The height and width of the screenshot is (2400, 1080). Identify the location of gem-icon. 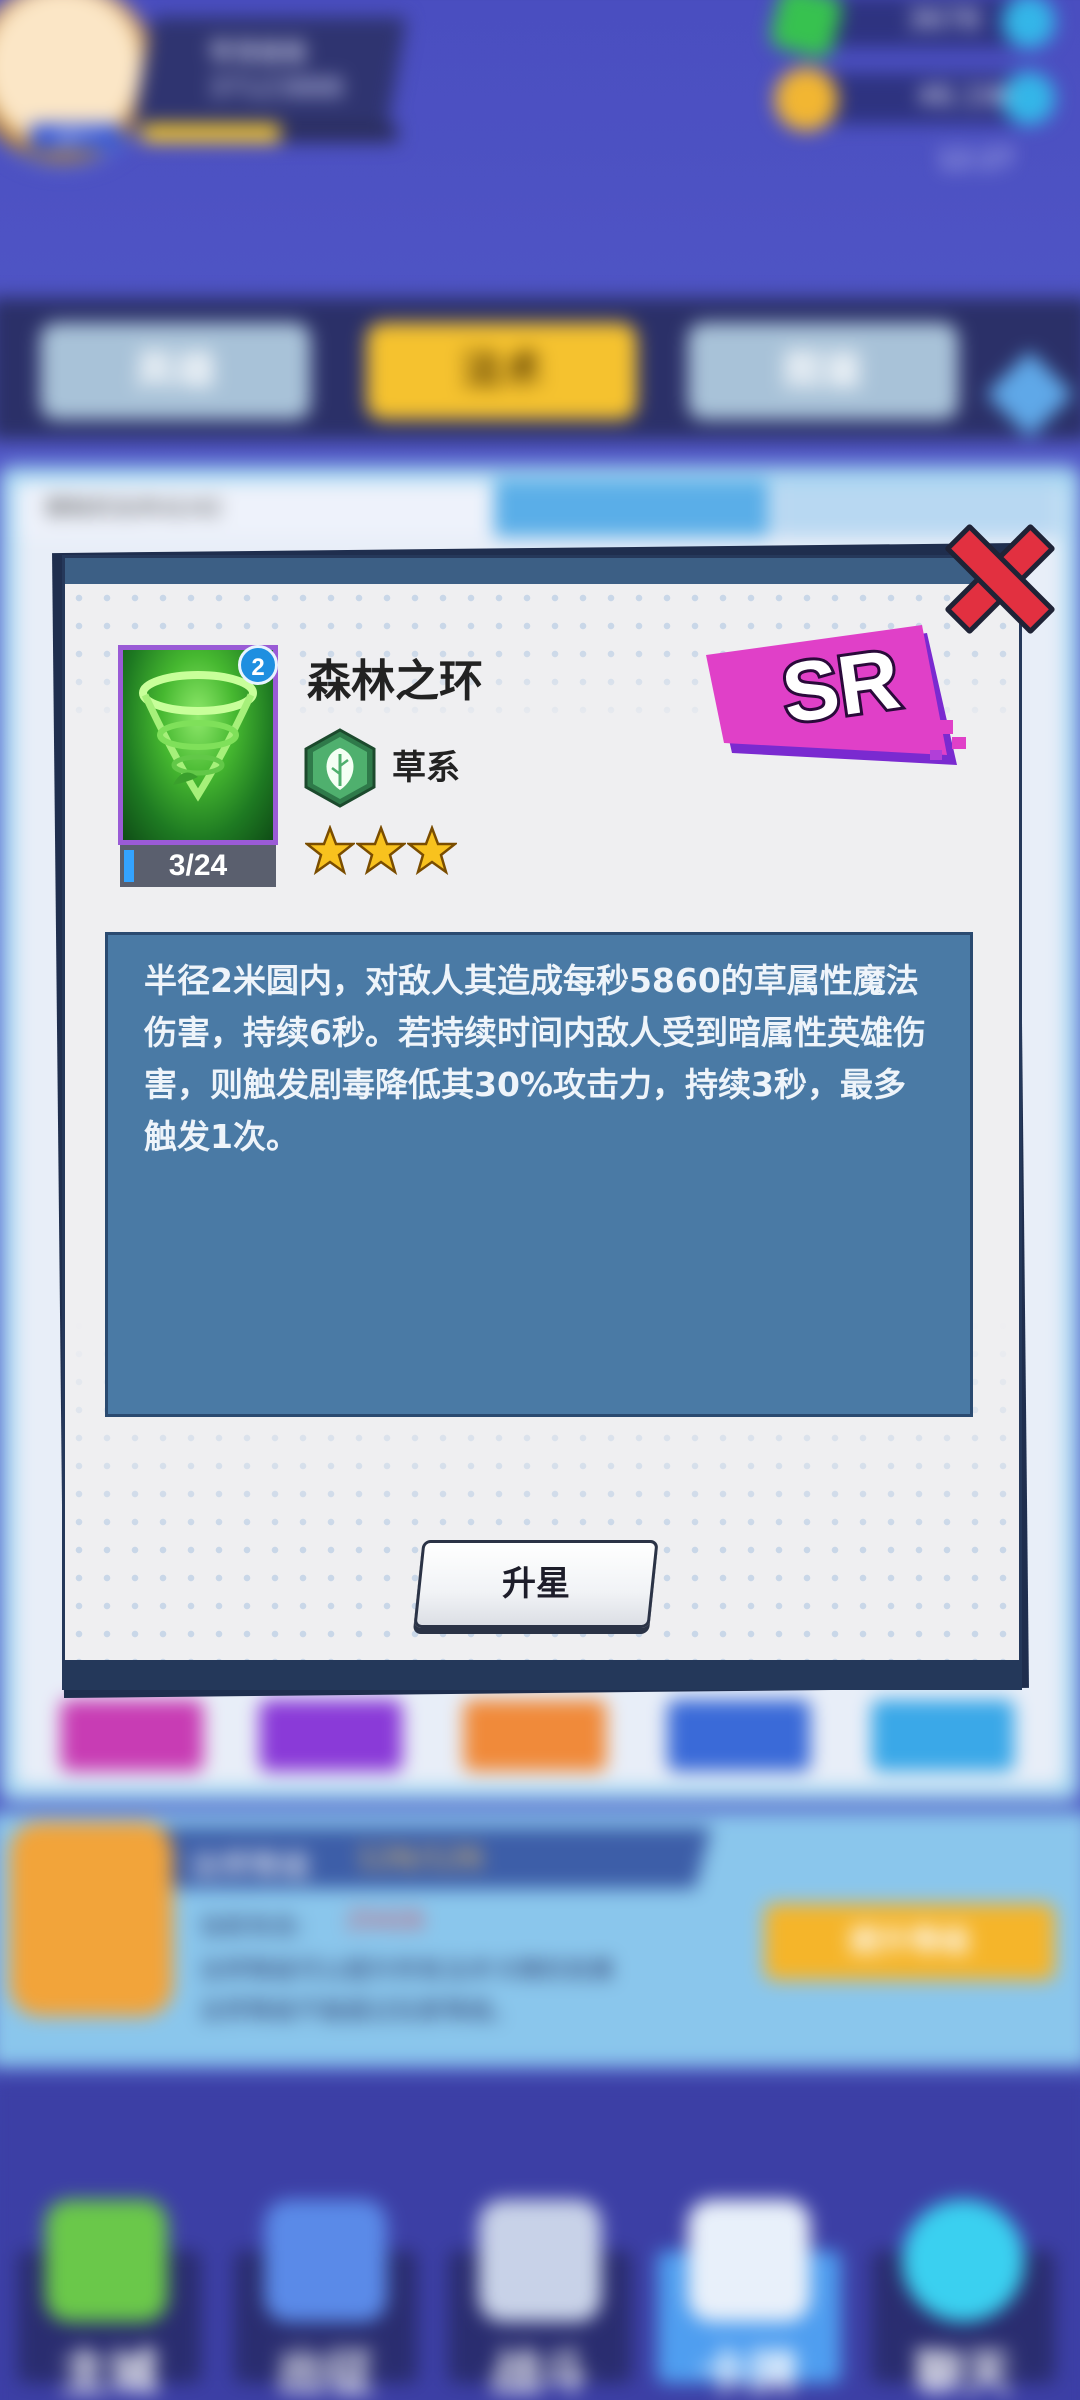
(806, 30).